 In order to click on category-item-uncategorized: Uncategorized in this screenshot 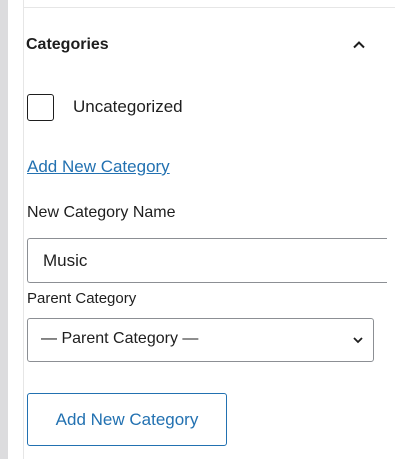, I will do `click(105, 107)`.